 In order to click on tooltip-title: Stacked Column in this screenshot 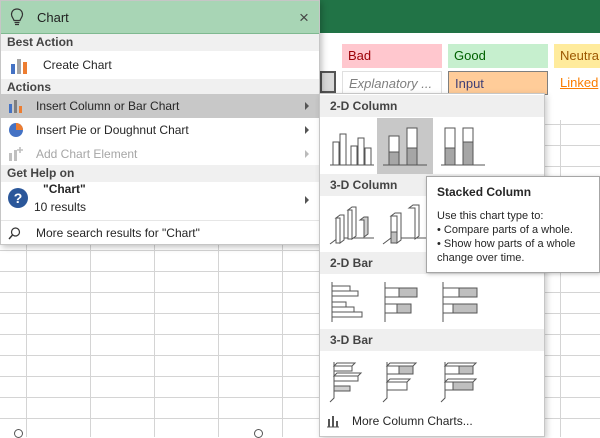, I will do `click(484, 192)`.